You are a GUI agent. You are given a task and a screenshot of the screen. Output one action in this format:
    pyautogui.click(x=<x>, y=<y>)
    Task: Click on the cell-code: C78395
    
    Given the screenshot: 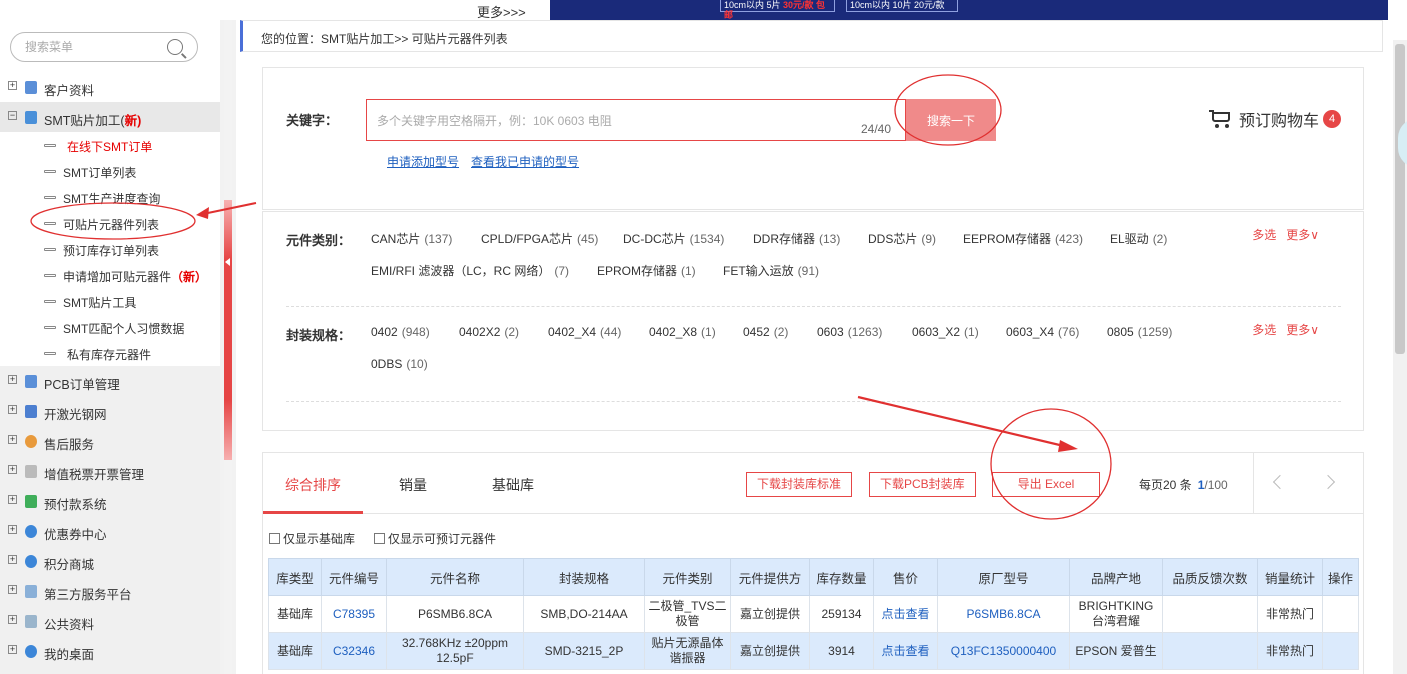 What is the action you would take?
    pyautogui.click(x=354, y=614)
    